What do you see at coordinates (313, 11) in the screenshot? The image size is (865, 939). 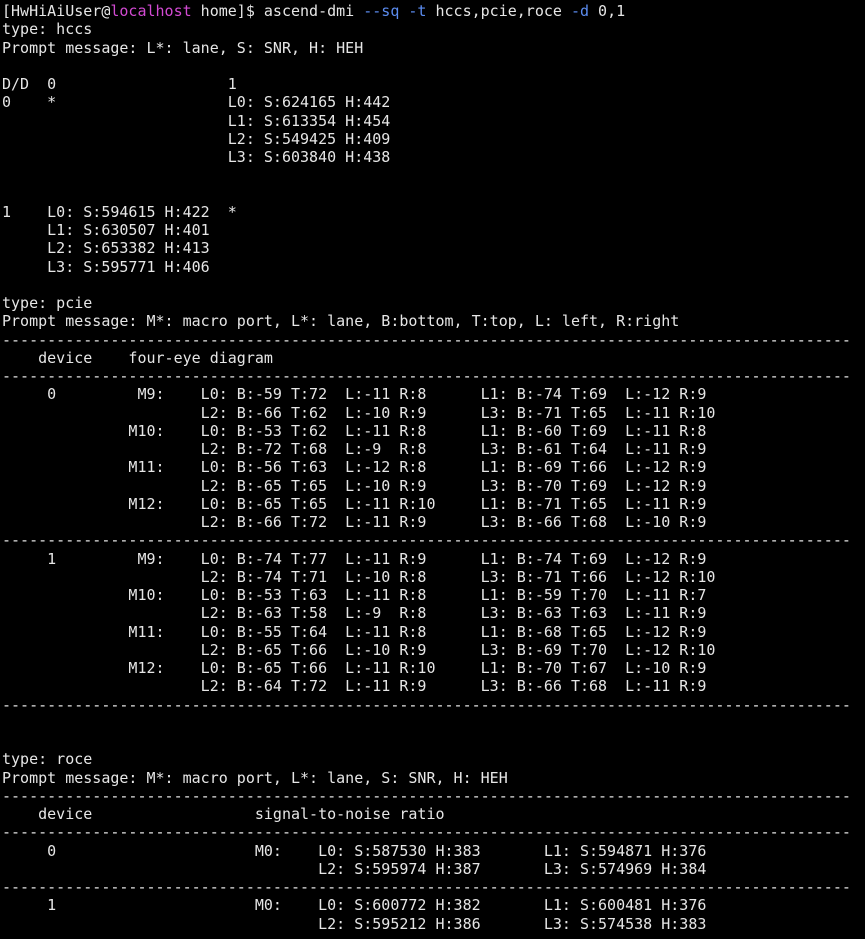 I see `command-name: ascend-dmi` at bounding box center [313, 11].